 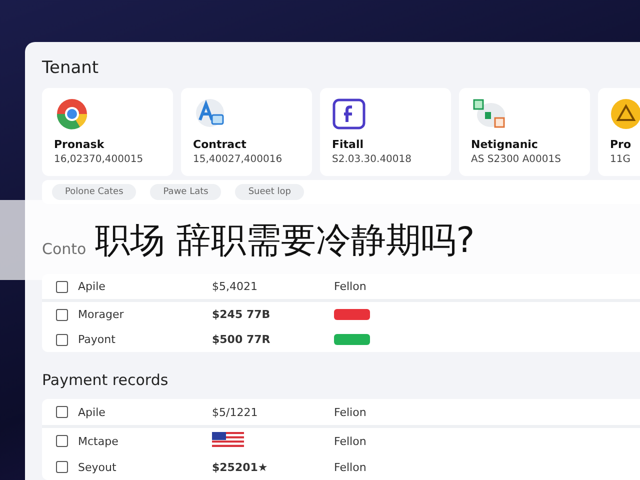 I want to click on card-value: 15,40027,400016, so click(x=238, y=159).